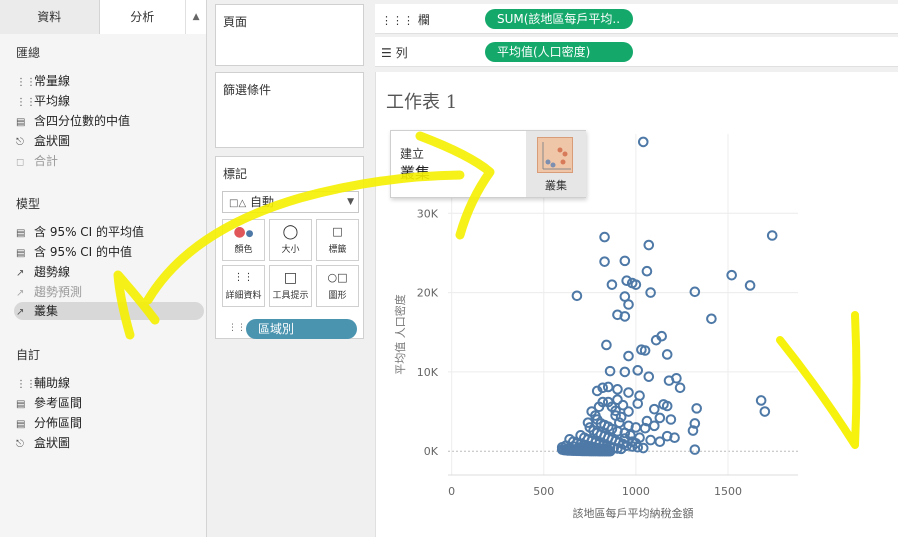 This screenshot has width=898, height=537. Describe the element at coordinates (80, 232) in the screenshot. I see `analytics-item-average-ci: ▤ 含 95% CI 的平均值` at that location.